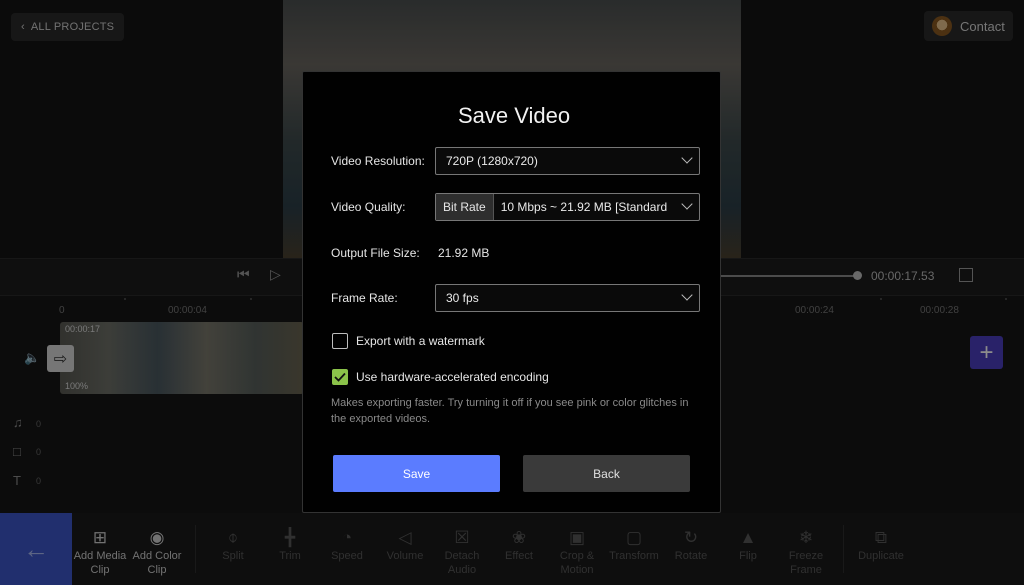 Image resolution: width=1024 pixels, height=585 pixels. I want to click on save-button: Save, so click(416, 473).